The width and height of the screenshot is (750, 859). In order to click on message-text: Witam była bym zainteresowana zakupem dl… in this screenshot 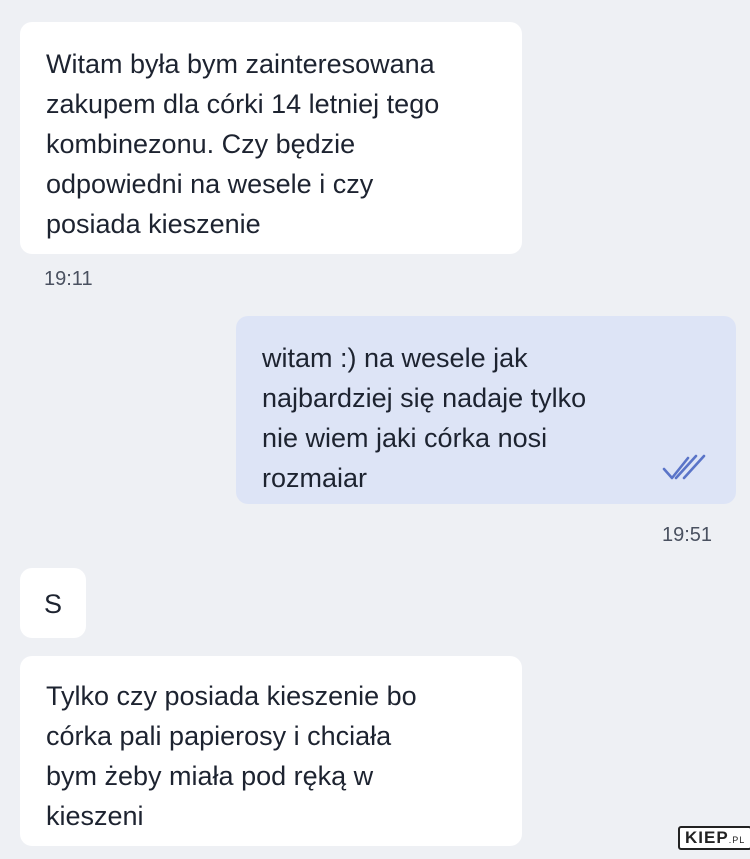, I will do `click(243, 144)`.